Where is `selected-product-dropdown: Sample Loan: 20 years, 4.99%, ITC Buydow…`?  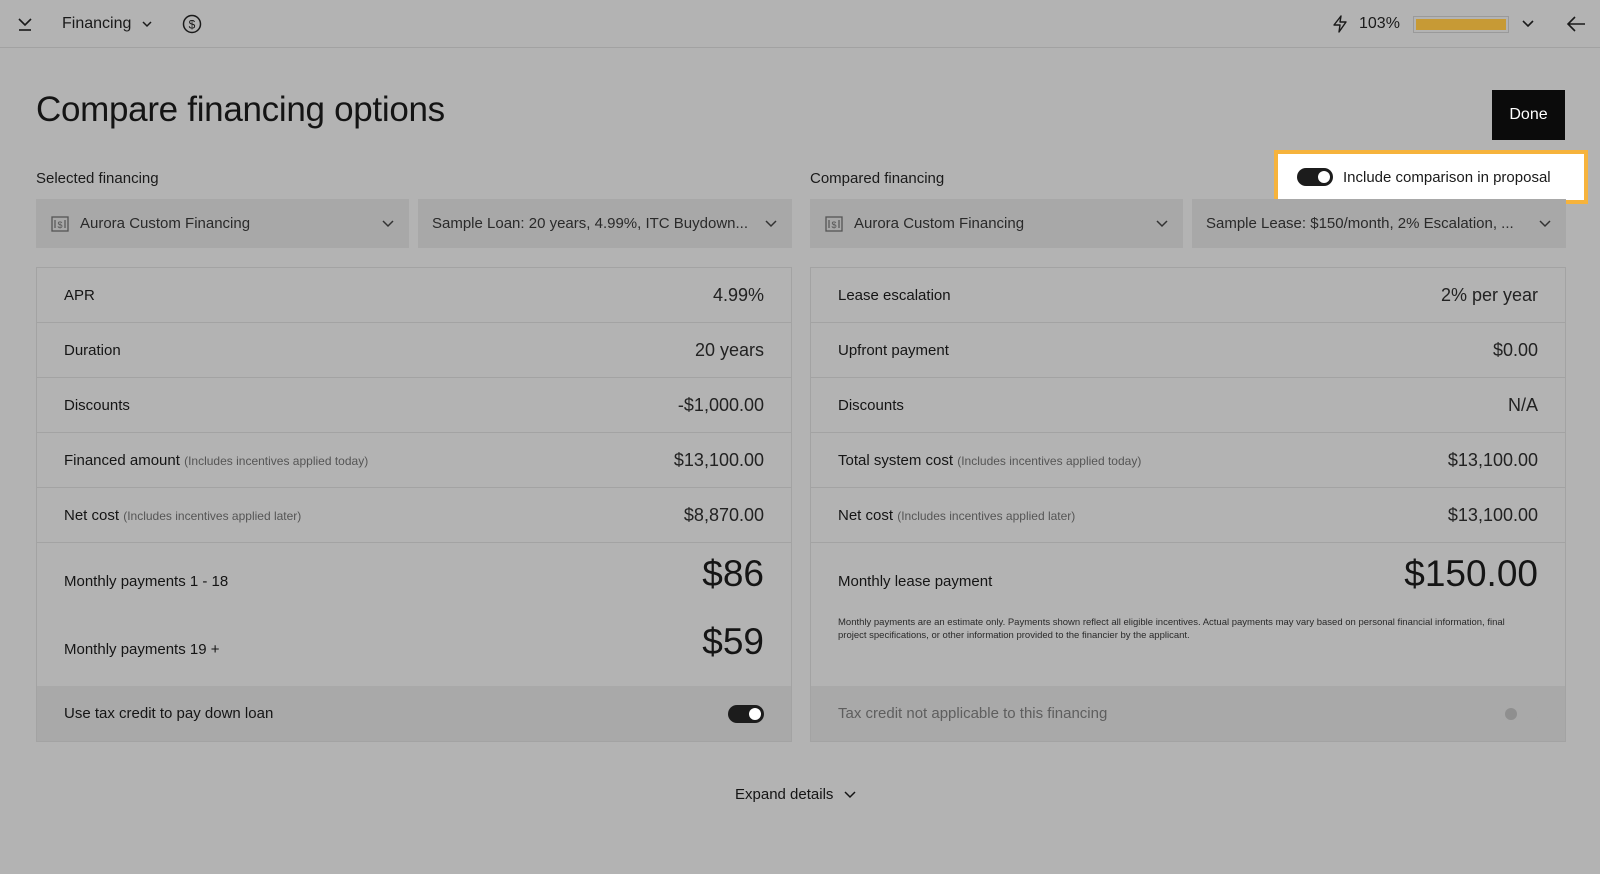 selected-product-dropdown: Sample Loan: 20 years, 4.99%, ITC Buydow… is located at coordinates (605, 223).